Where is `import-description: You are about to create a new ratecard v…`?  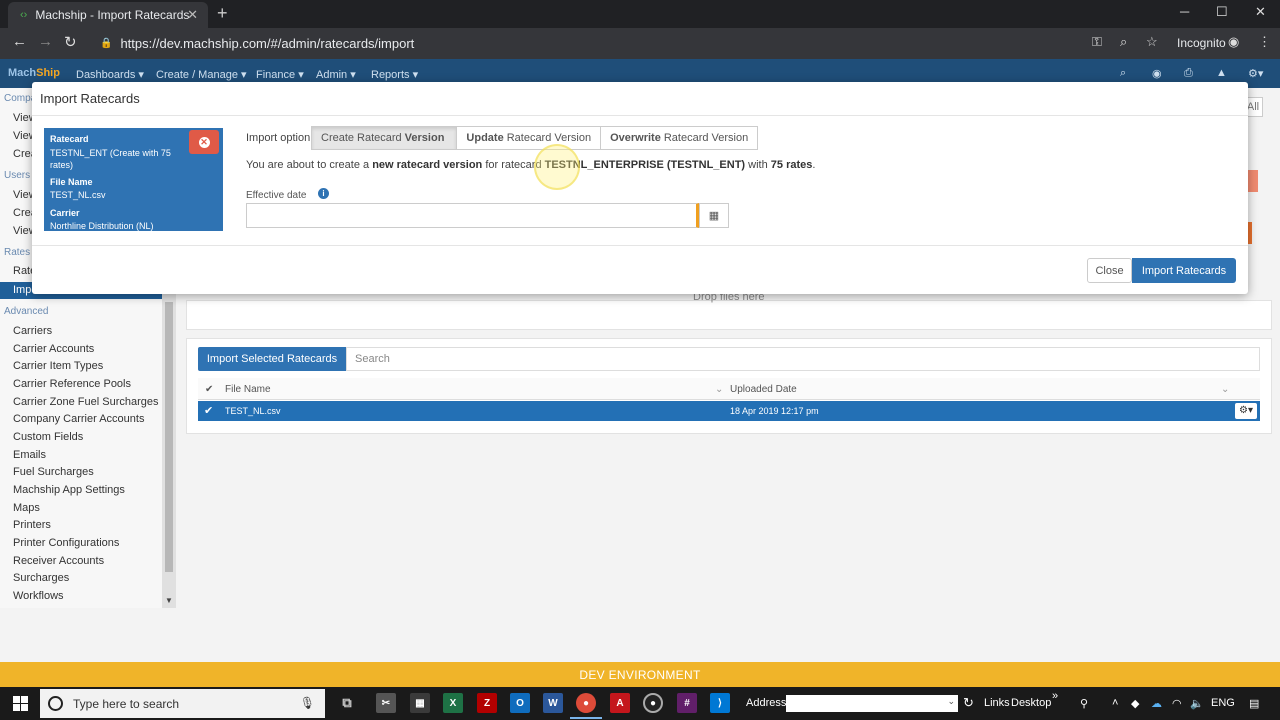 import-description: You are about to create a new ratecard v… is located at coordinates (530, 165).